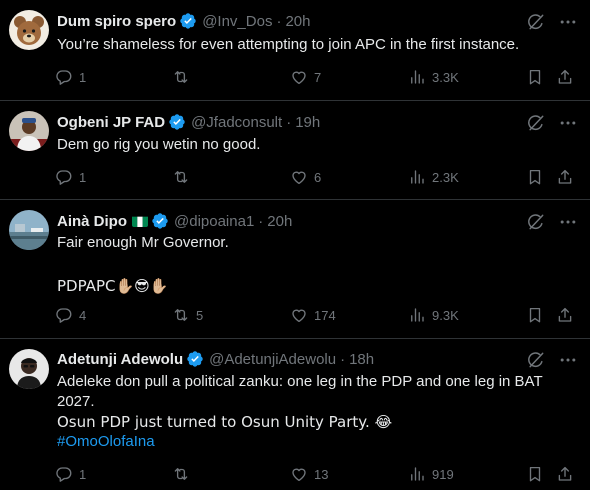 The image size is (590, 490). What do you see at coordinates (361, 359) in the screenshot?
I see `timestamp: 18h` at bounding box center [361, 359].